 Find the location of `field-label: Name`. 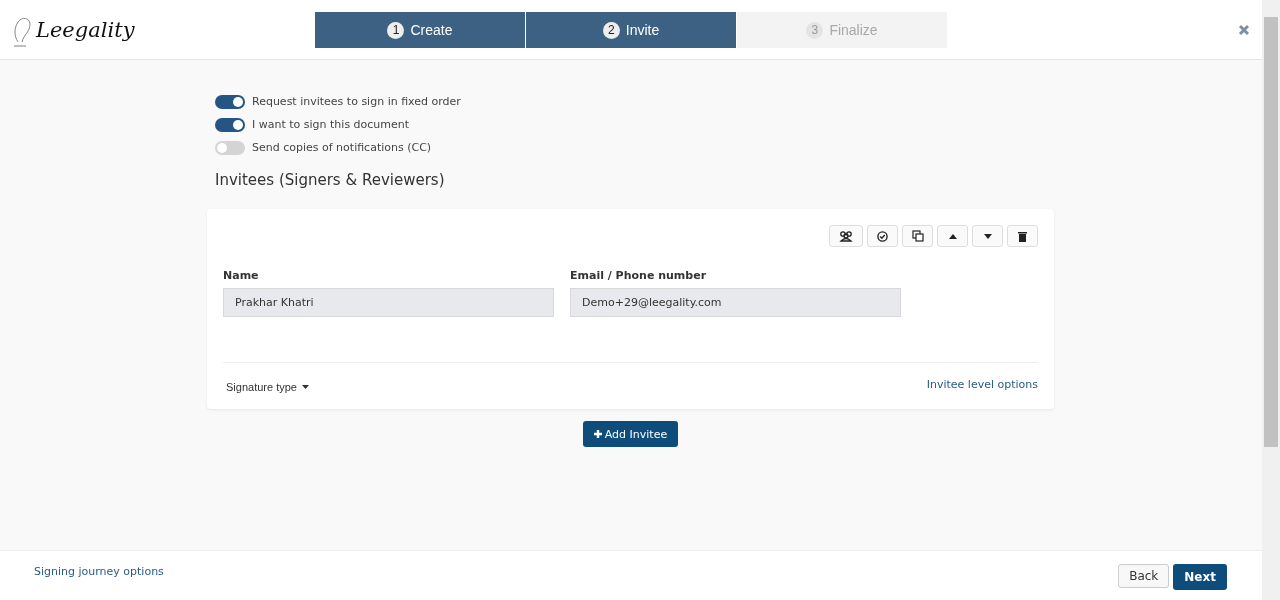

field-label: Name is located at coordinates (241, 275).